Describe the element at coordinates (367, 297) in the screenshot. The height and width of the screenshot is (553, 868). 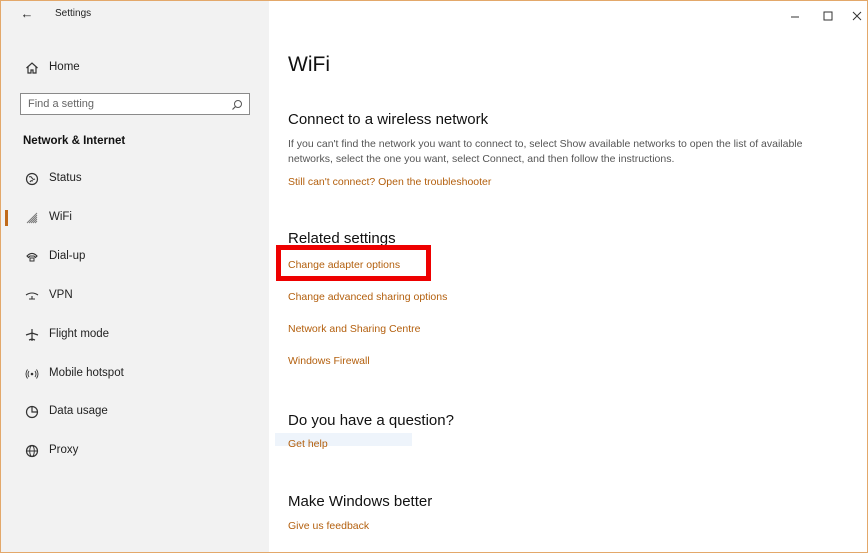
I see `change-advanced-sharing-link: Change advanced sharing options` at that location.